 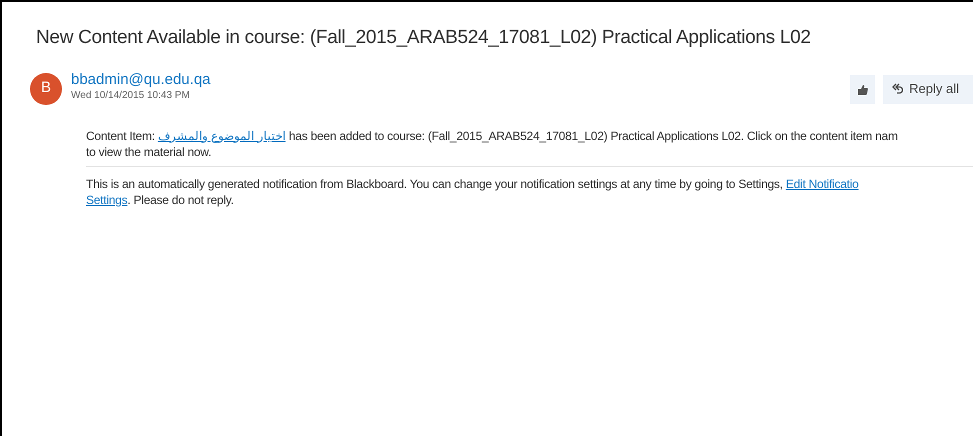 What do you see at coordinates (822, 183) in the screenshot?
I see `link: Edit Notificatio` at bounding box center [822, 183].